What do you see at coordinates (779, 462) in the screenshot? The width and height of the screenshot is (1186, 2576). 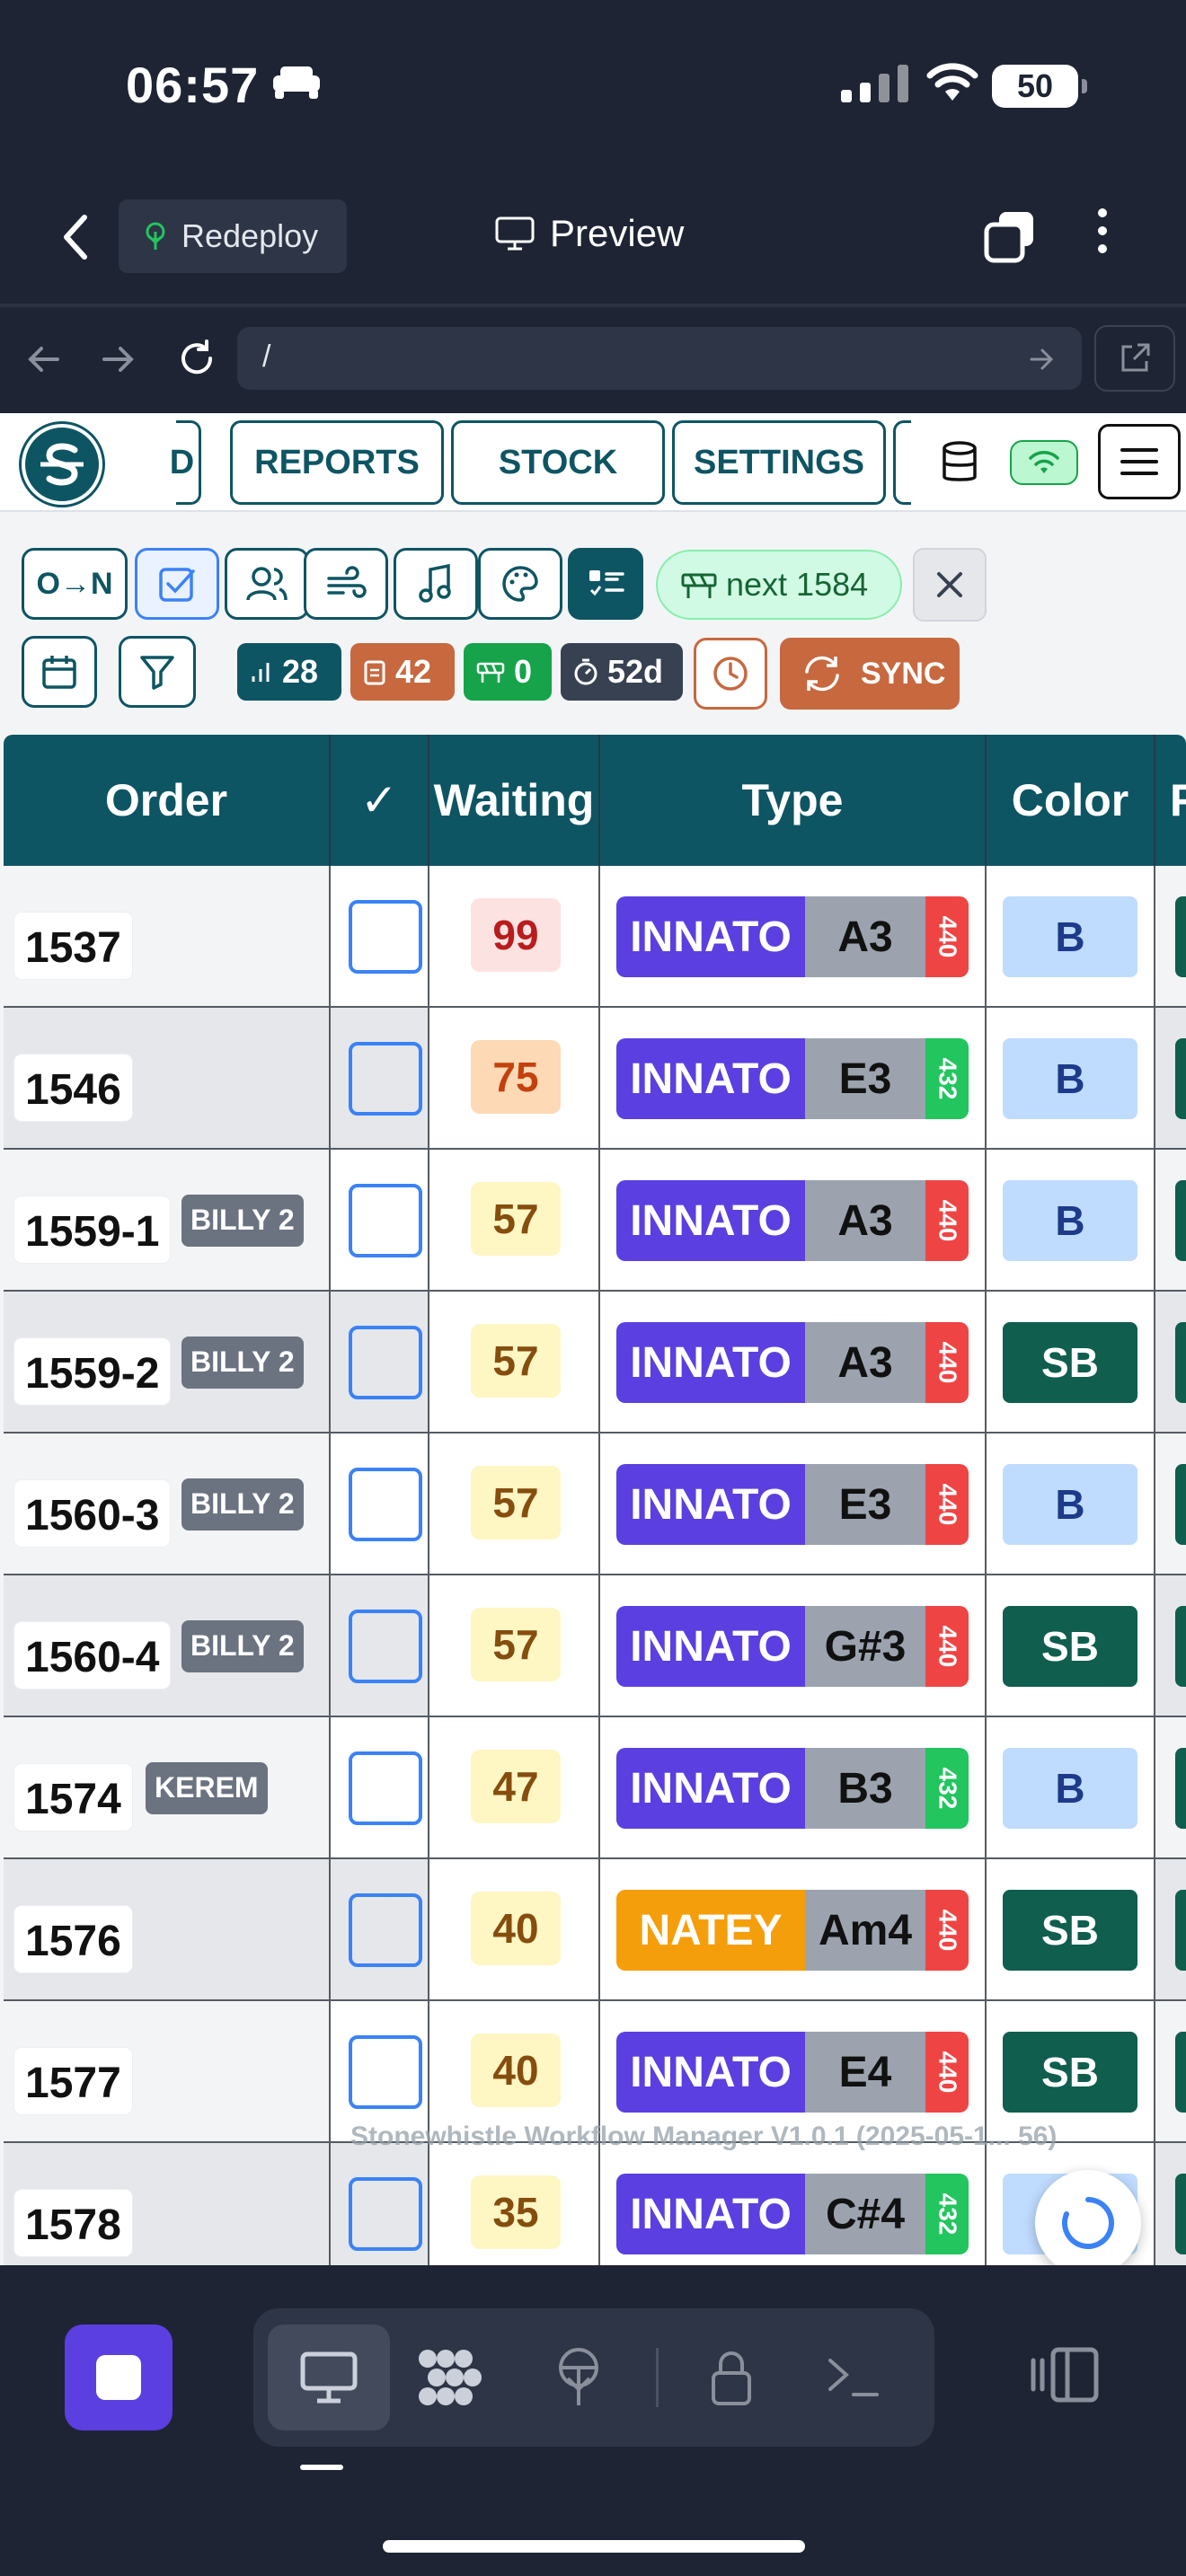 I see `tab-settings: SETTINGS` at bounding box center [779, 462].